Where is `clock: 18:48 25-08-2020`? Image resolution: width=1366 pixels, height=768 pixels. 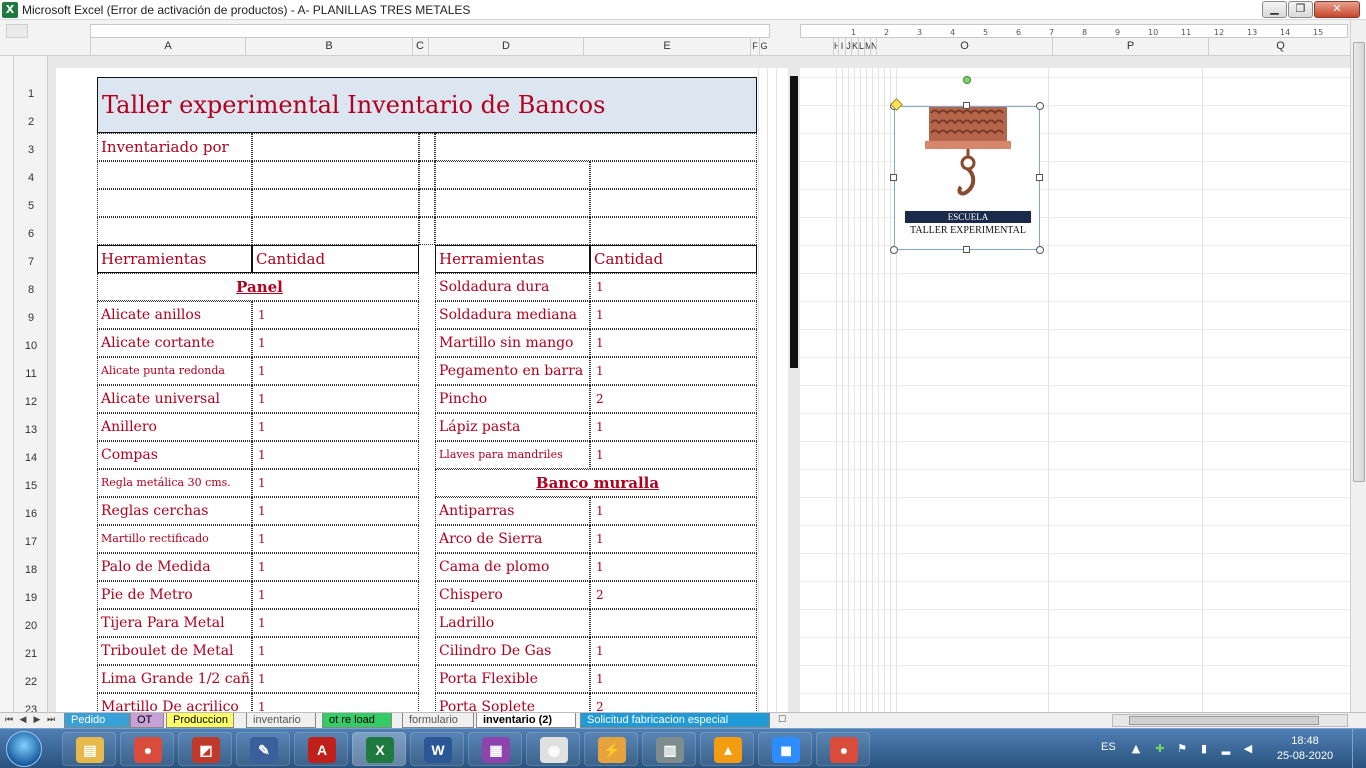
clock: 18:48 25-08-2020 is located at coordinates (1305, 749).